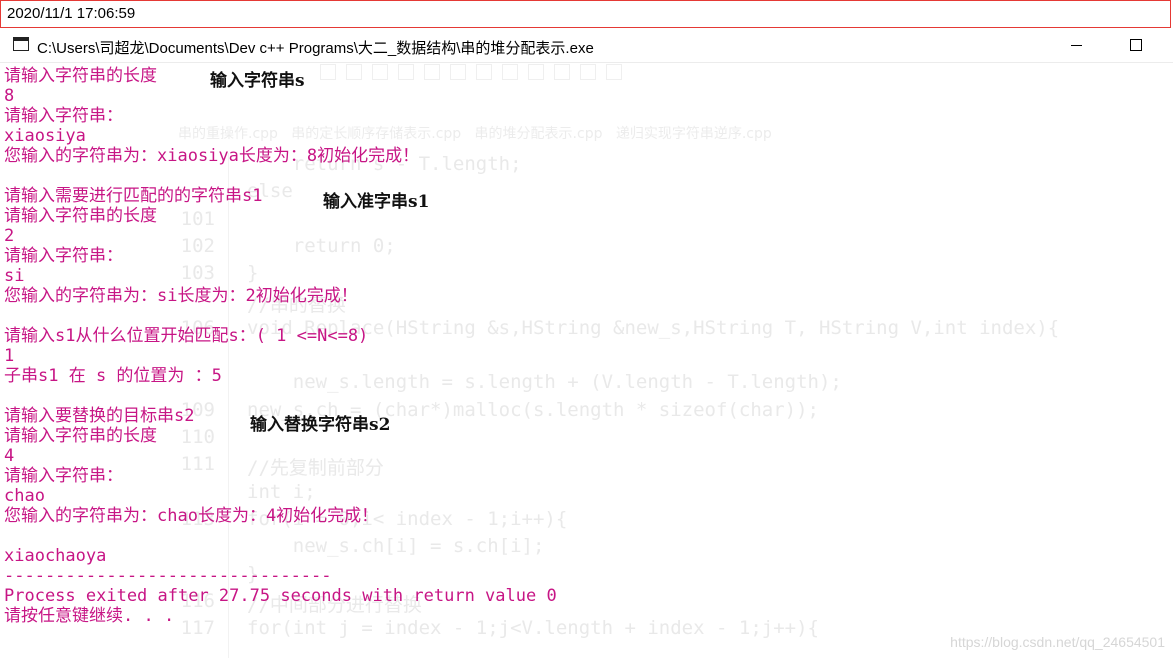 This screenshot has width=1173, height=658. What do you see at coordinates (320, 425) in the screenshot?
I see `annotation-input-s2: 输入替换字符串s2` at bounding box center [320, 425].